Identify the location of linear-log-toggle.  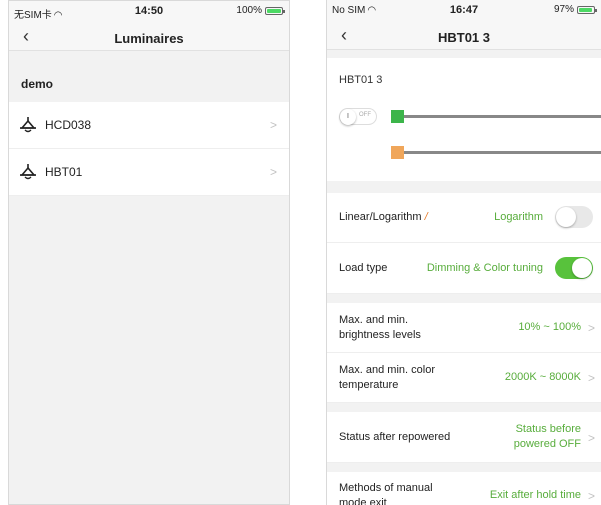
(574, 217).